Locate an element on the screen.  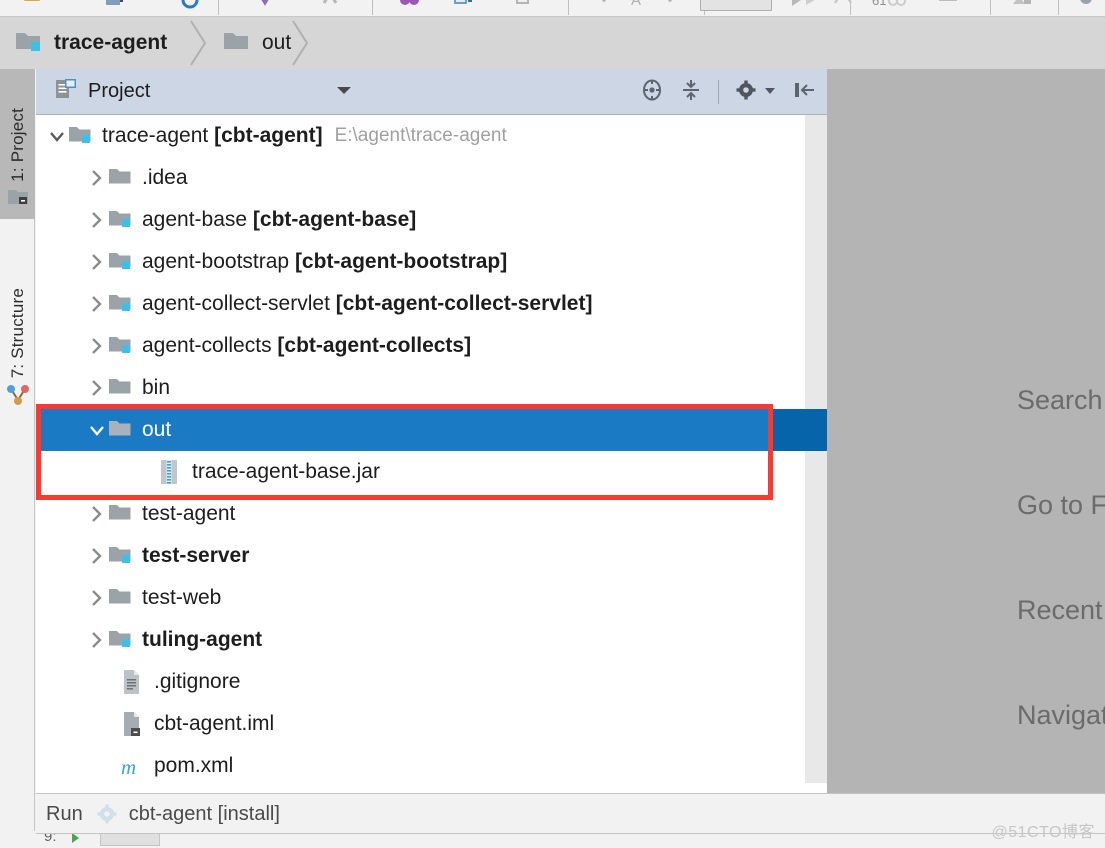
font-size-icon: A is located at coordinates (638, 4).